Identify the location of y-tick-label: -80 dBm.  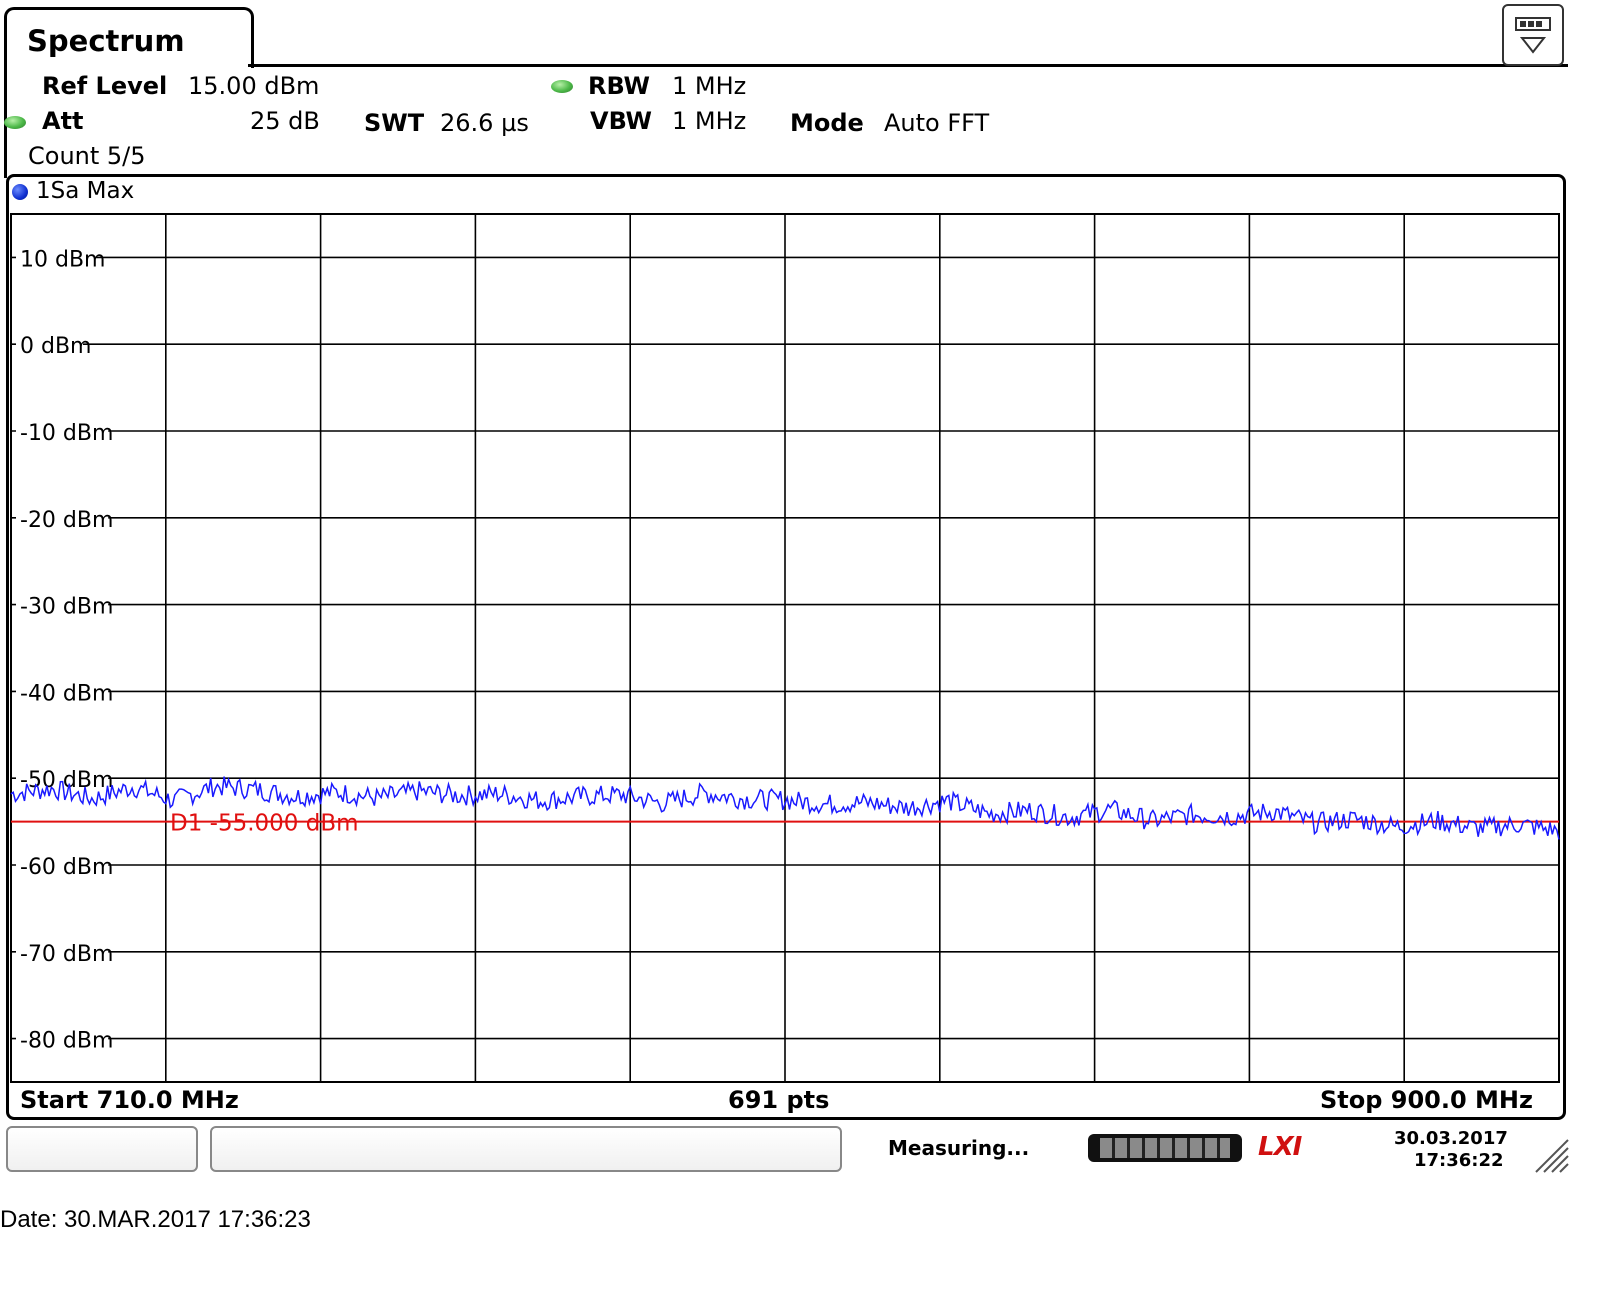
(66, 1041).